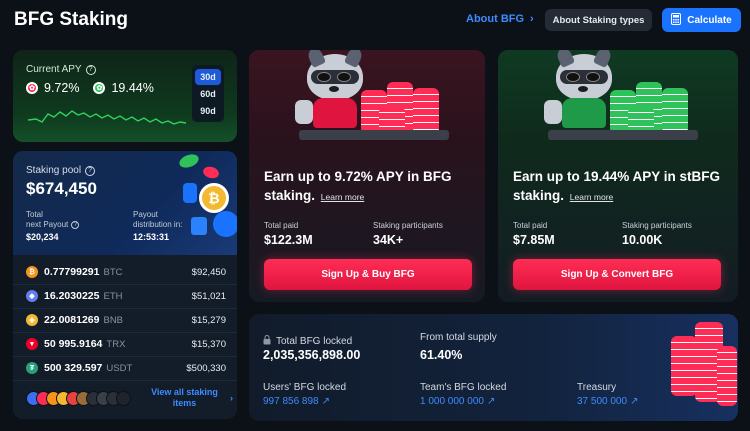  Describe the element at coordinates (32, 296) in the screenshot. I see `ethereum-icon: ◆` at that location.